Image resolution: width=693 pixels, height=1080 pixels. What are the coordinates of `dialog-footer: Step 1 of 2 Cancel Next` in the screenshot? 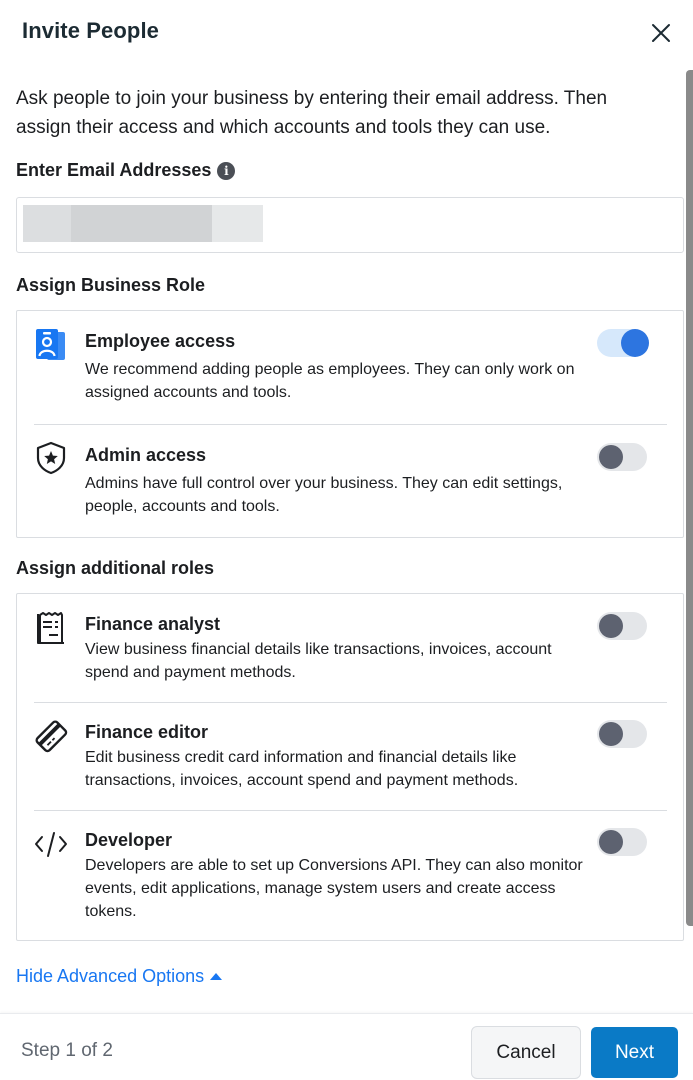 It's located at (346, 1046).